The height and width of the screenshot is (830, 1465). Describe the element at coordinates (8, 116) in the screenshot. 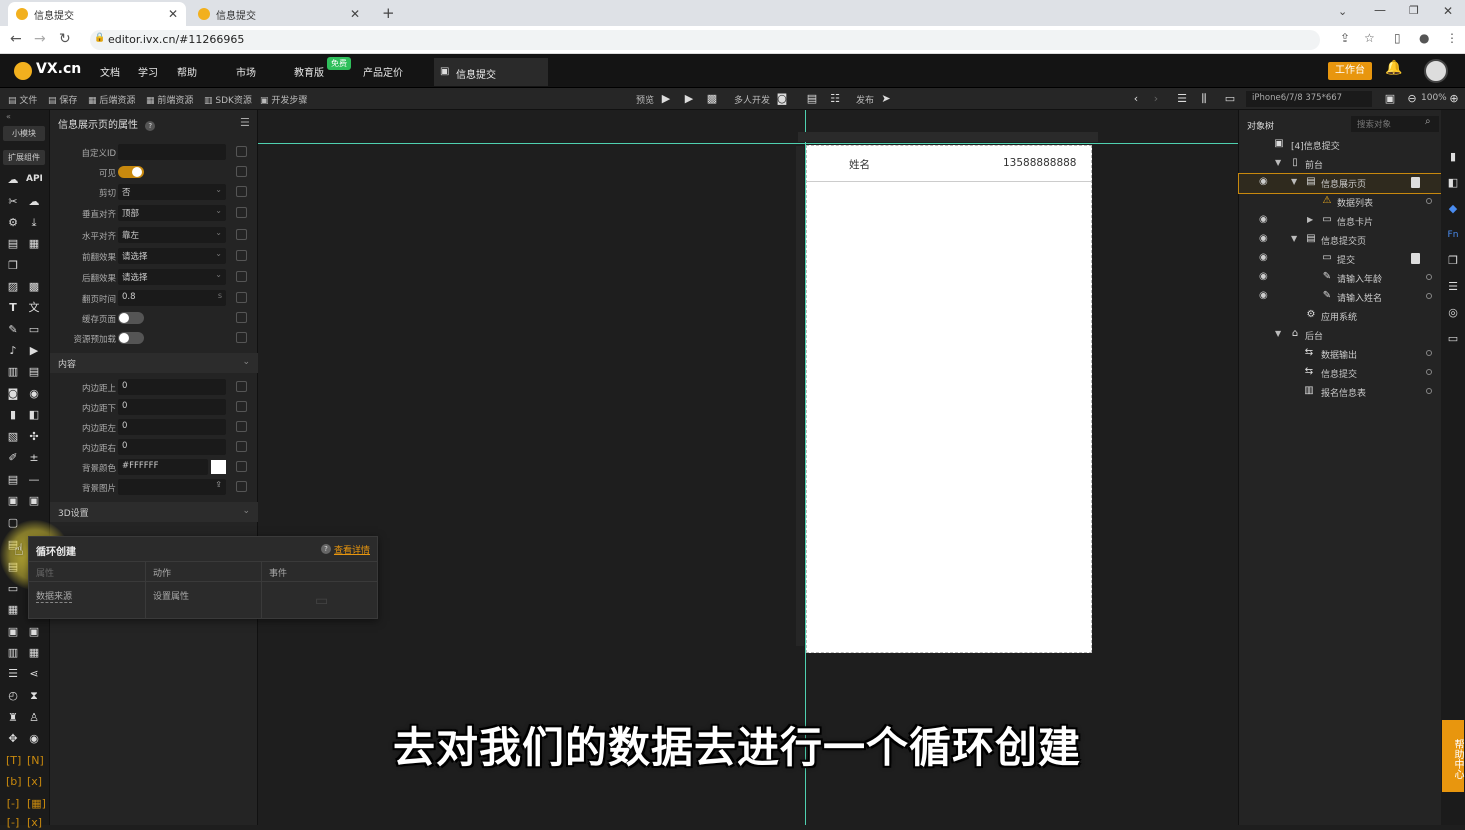

I see `collapse-icon: «` at that location.